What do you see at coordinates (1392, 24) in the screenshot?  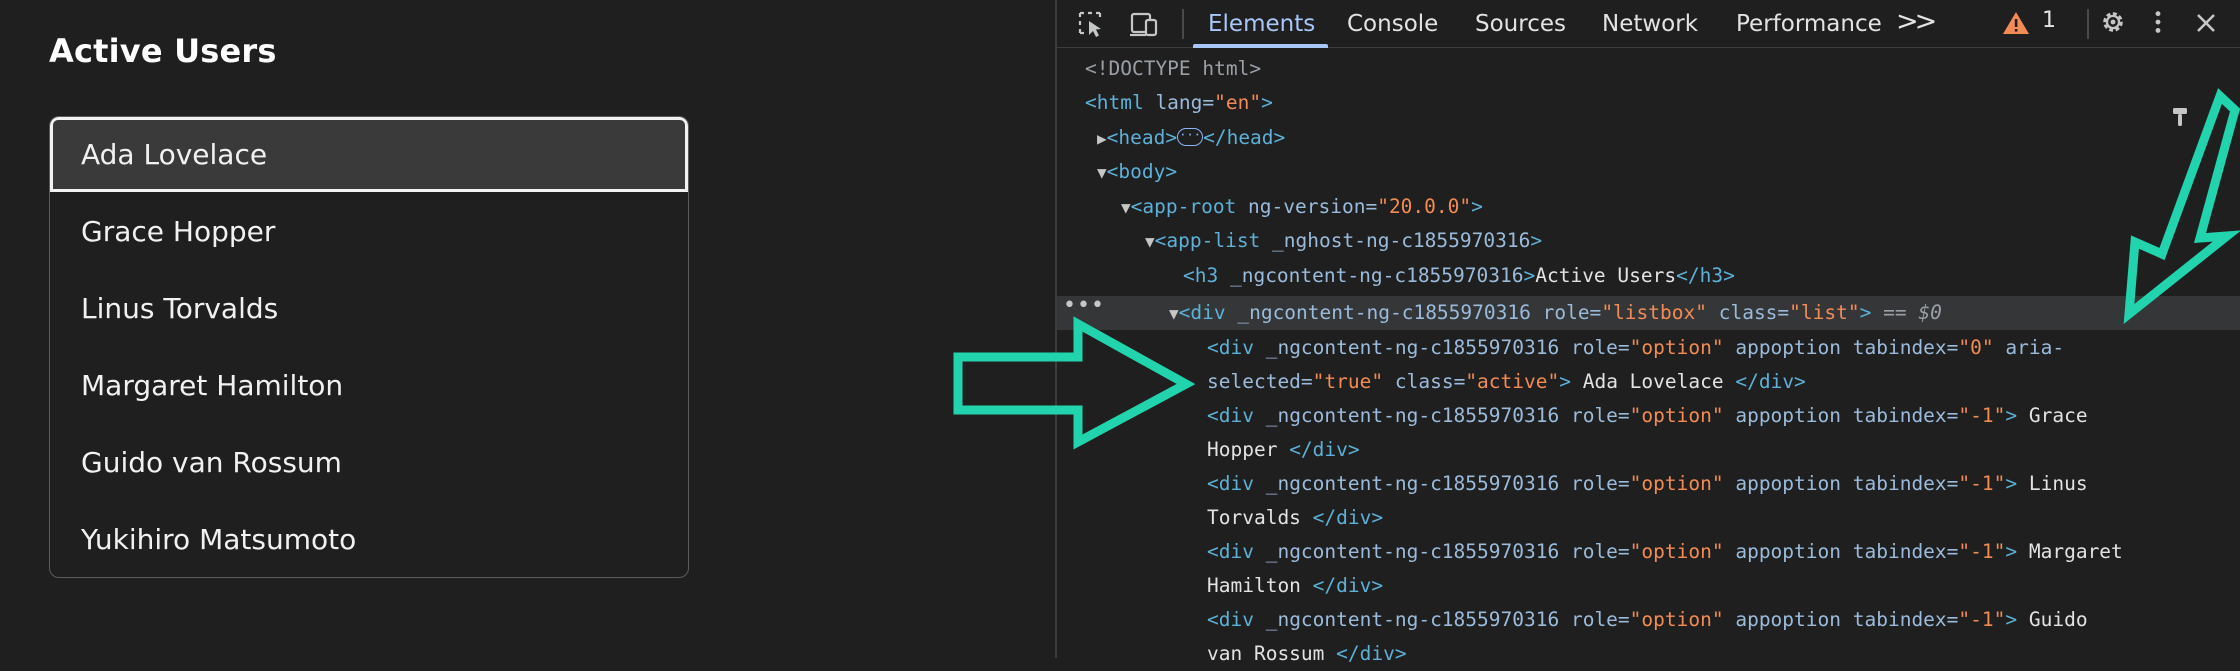 I see `tab-console: Console` at bounding box center [1392, 24].